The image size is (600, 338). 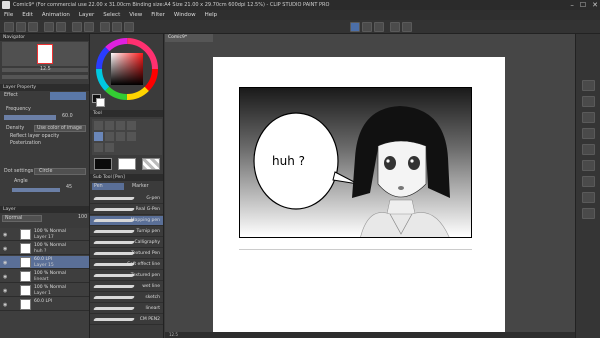 I want to click on brush-item: Textured Pen, so click(x=126, y=254).